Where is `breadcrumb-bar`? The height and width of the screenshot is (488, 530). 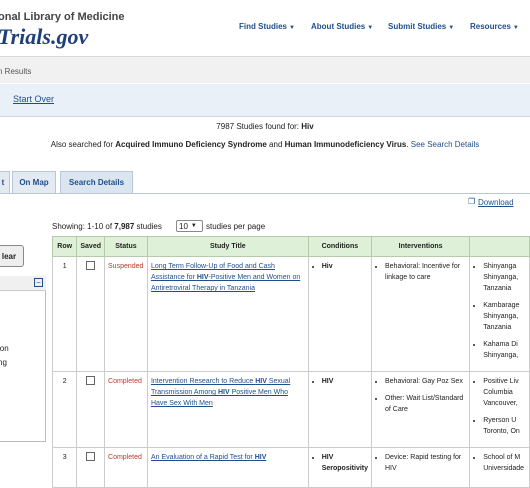
breadcrumb-bar is located at coordinates (265, 70).